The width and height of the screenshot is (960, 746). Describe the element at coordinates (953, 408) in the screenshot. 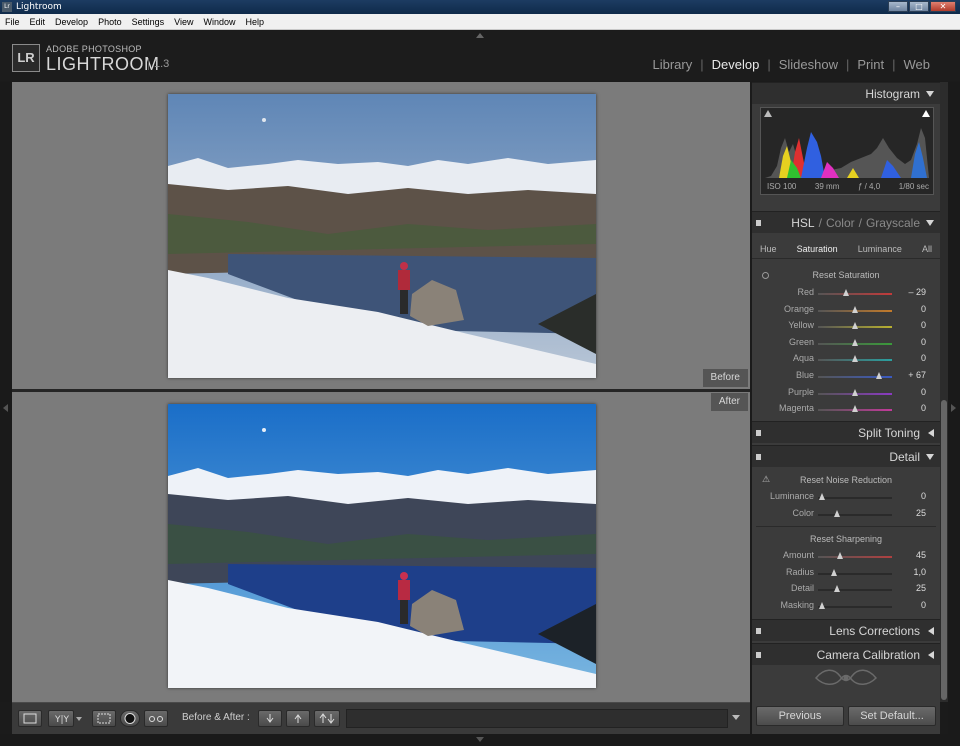

I see `right-panel-toggle-icon` at that location.